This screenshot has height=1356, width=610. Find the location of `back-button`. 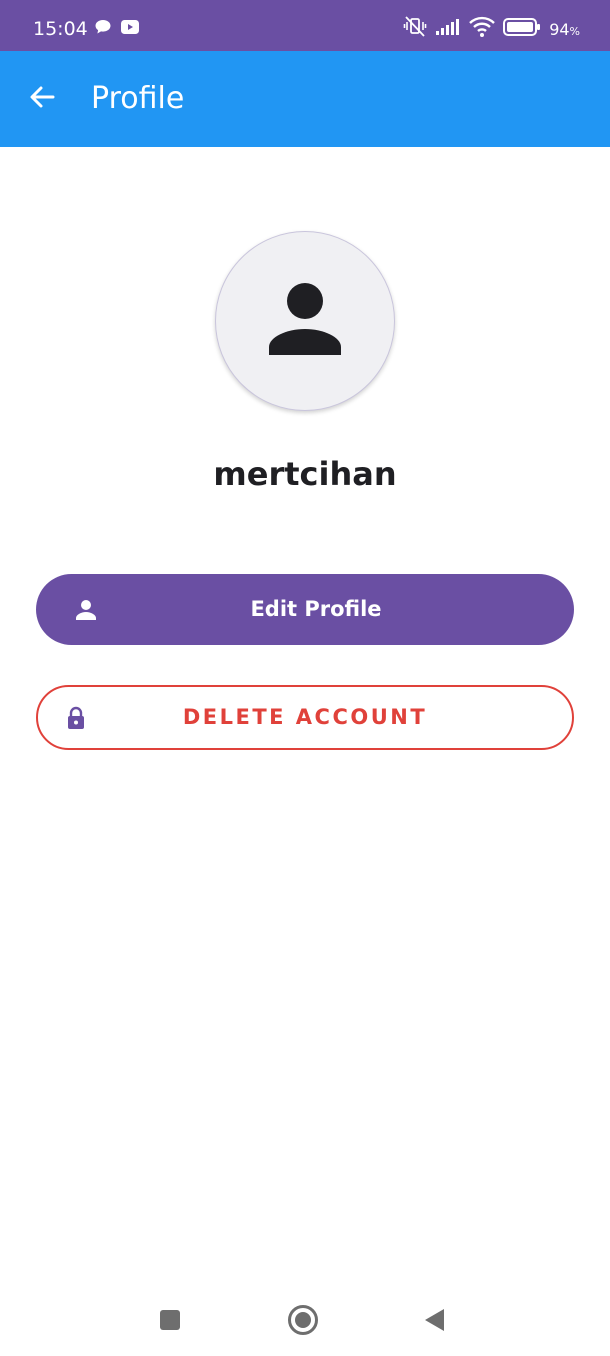

back-button is located at coordinates (42, 99).